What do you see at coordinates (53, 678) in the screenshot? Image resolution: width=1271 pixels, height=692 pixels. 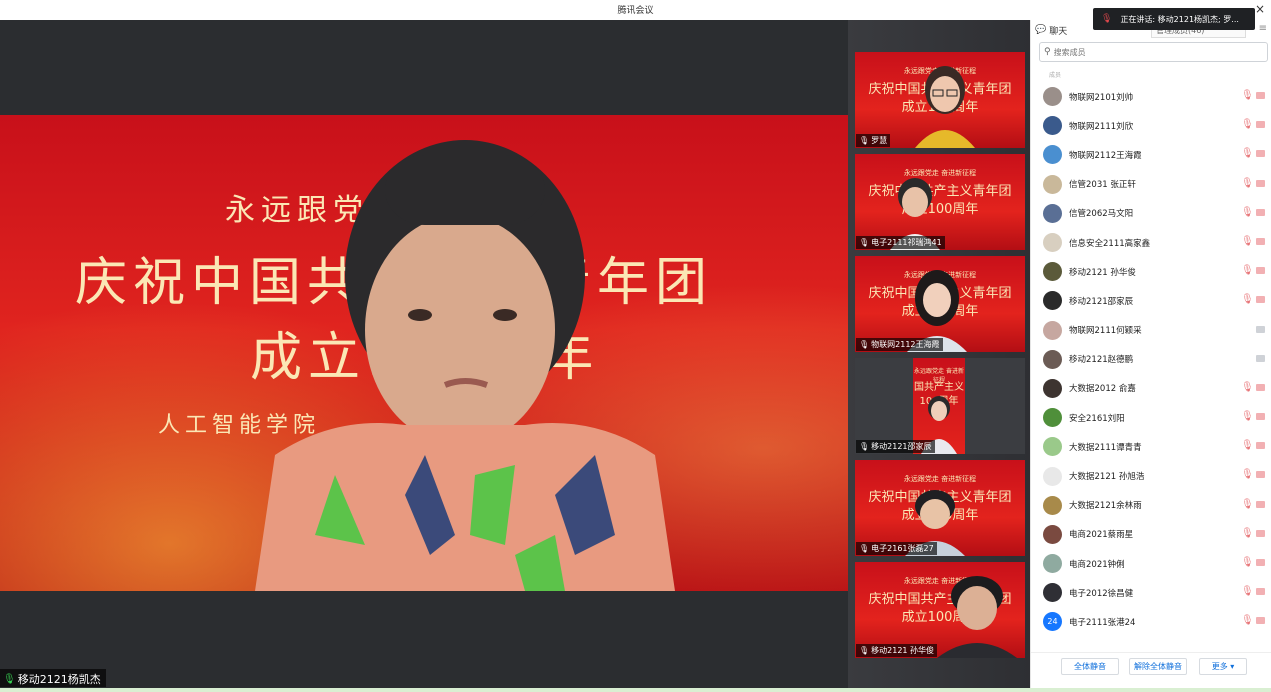 I see `speaker-name-label: 🎙 移动2121杨凯杰` at bounding box center [53, 678].